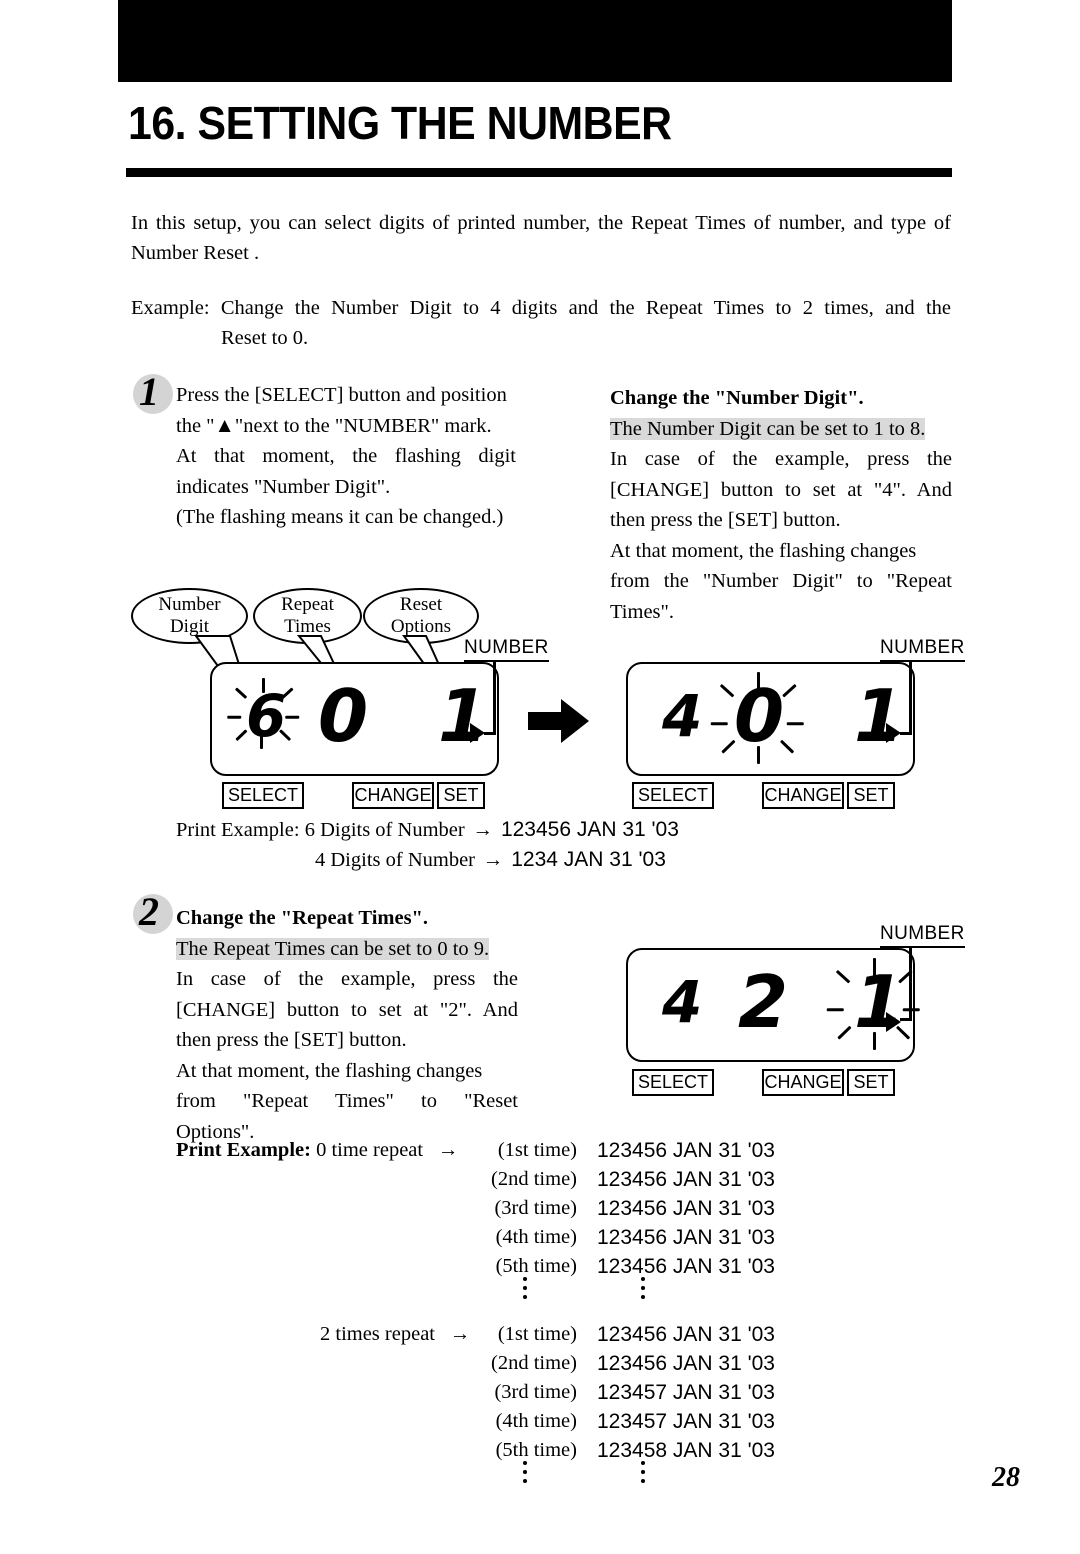 This screenshot has height=1554, width=1080. Describe the element at coordinates (682, 1002) in the screenshot. I see `panel-3-digit-1: 4` at that location.